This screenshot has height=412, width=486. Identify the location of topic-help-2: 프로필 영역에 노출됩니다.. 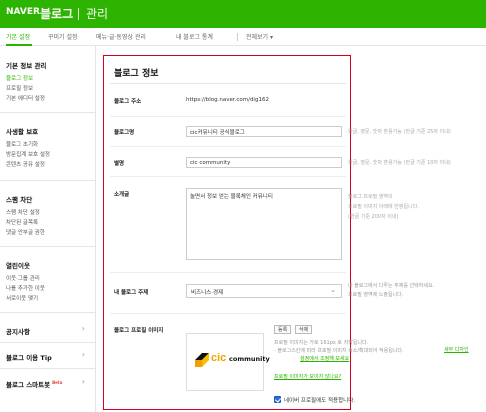
(376, 295).